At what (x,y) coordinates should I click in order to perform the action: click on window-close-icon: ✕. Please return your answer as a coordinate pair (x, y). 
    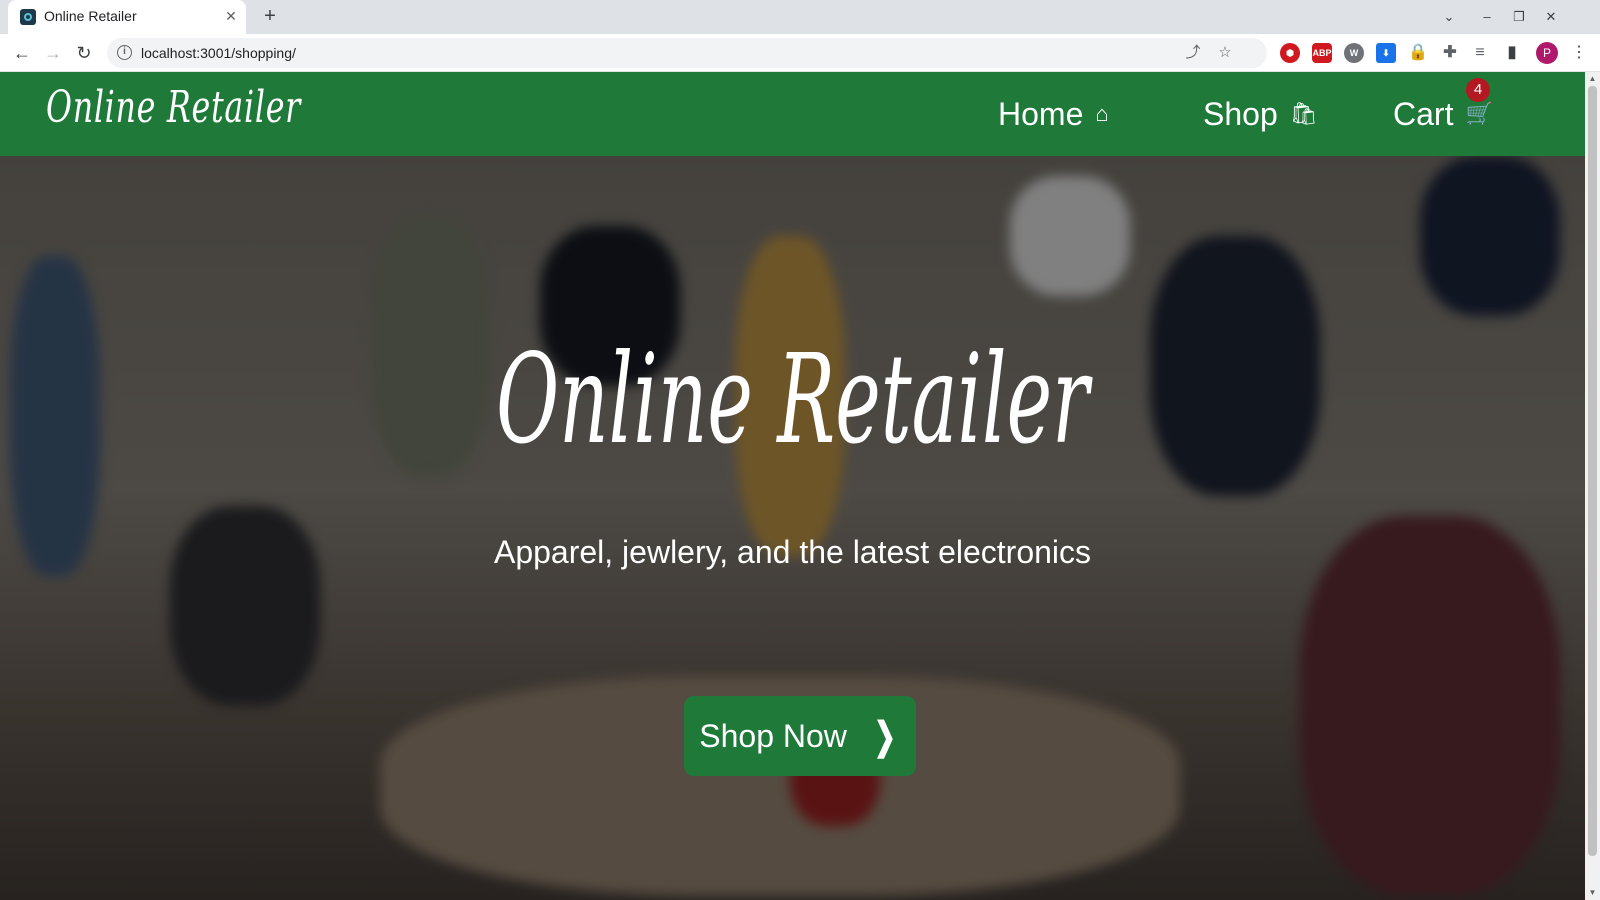
    Looking at the image, I should click on (1551, 17).